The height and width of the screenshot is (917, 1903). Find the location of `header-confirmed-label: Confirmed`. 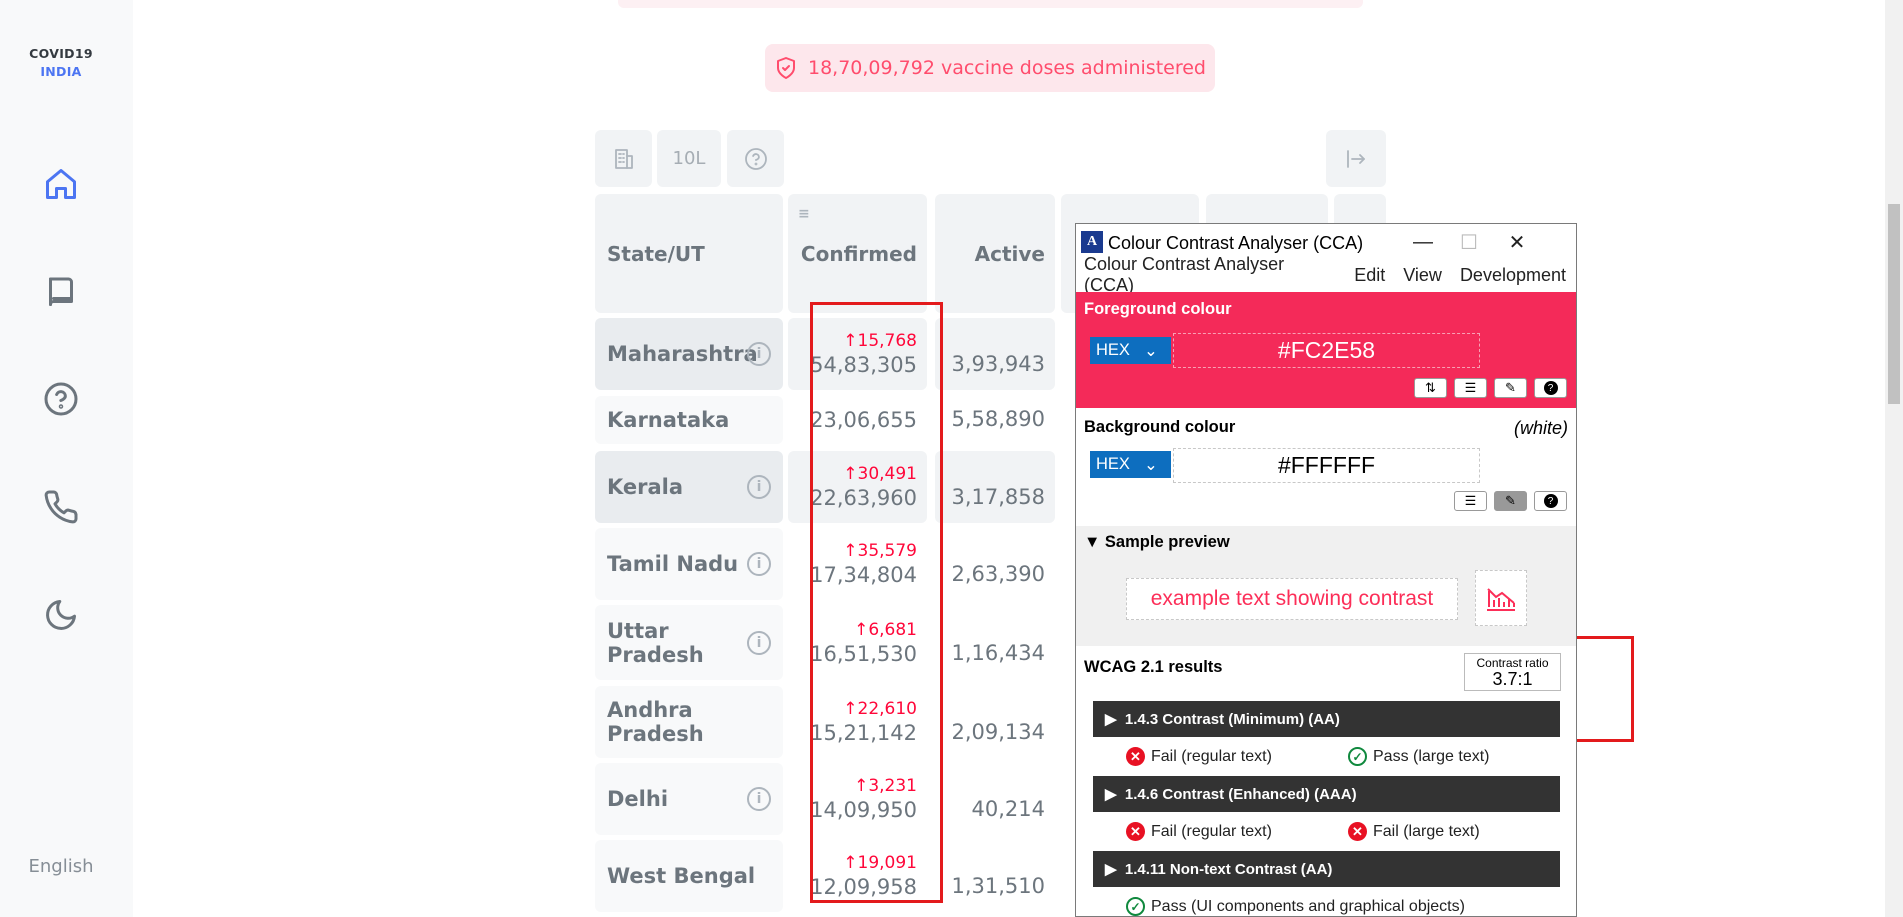

header-confirmed-label: Confirmed is located at coordinates (858, 253).